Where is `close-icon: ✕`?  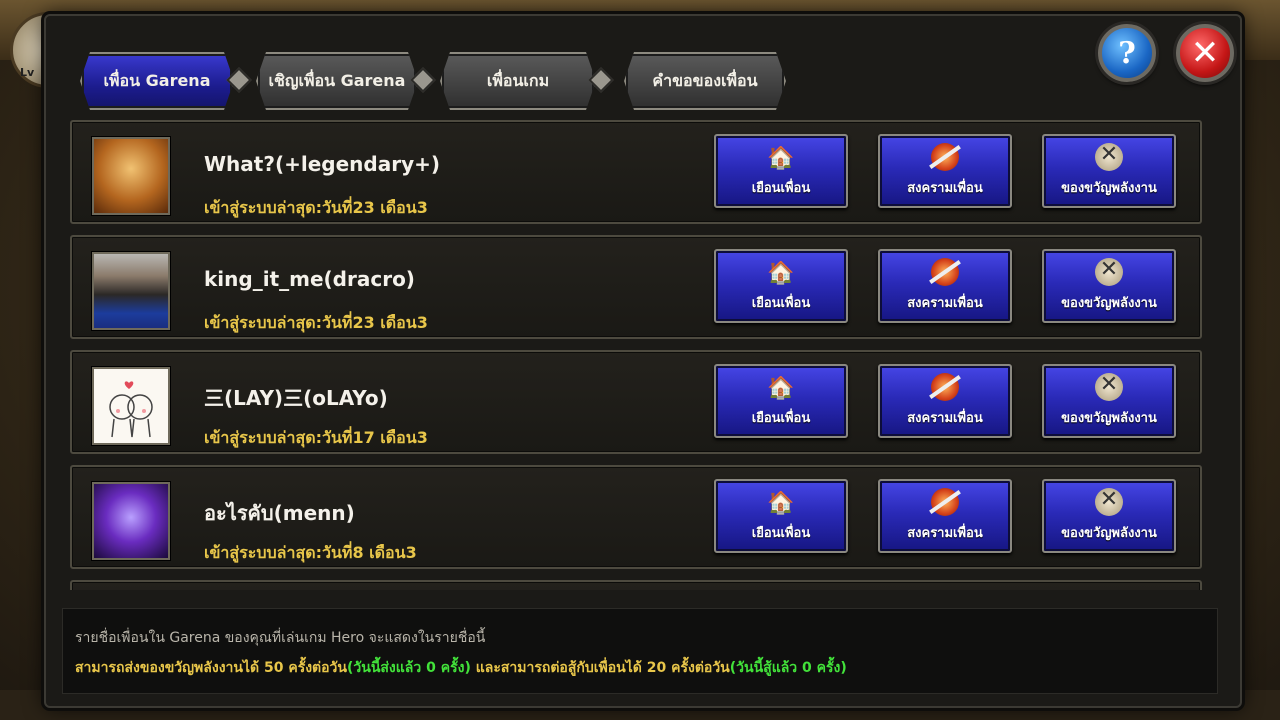 close-icon: ✕ is located at coordinates (1205, 53).